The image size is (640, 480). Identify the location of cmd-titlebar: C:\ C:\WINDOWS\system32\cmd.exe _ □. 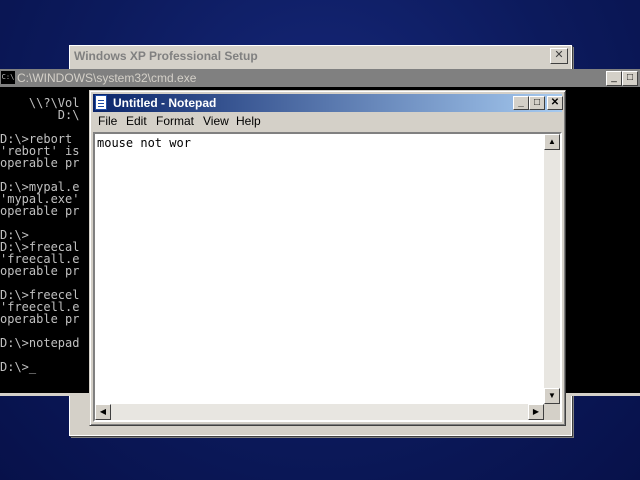
(320, 78).